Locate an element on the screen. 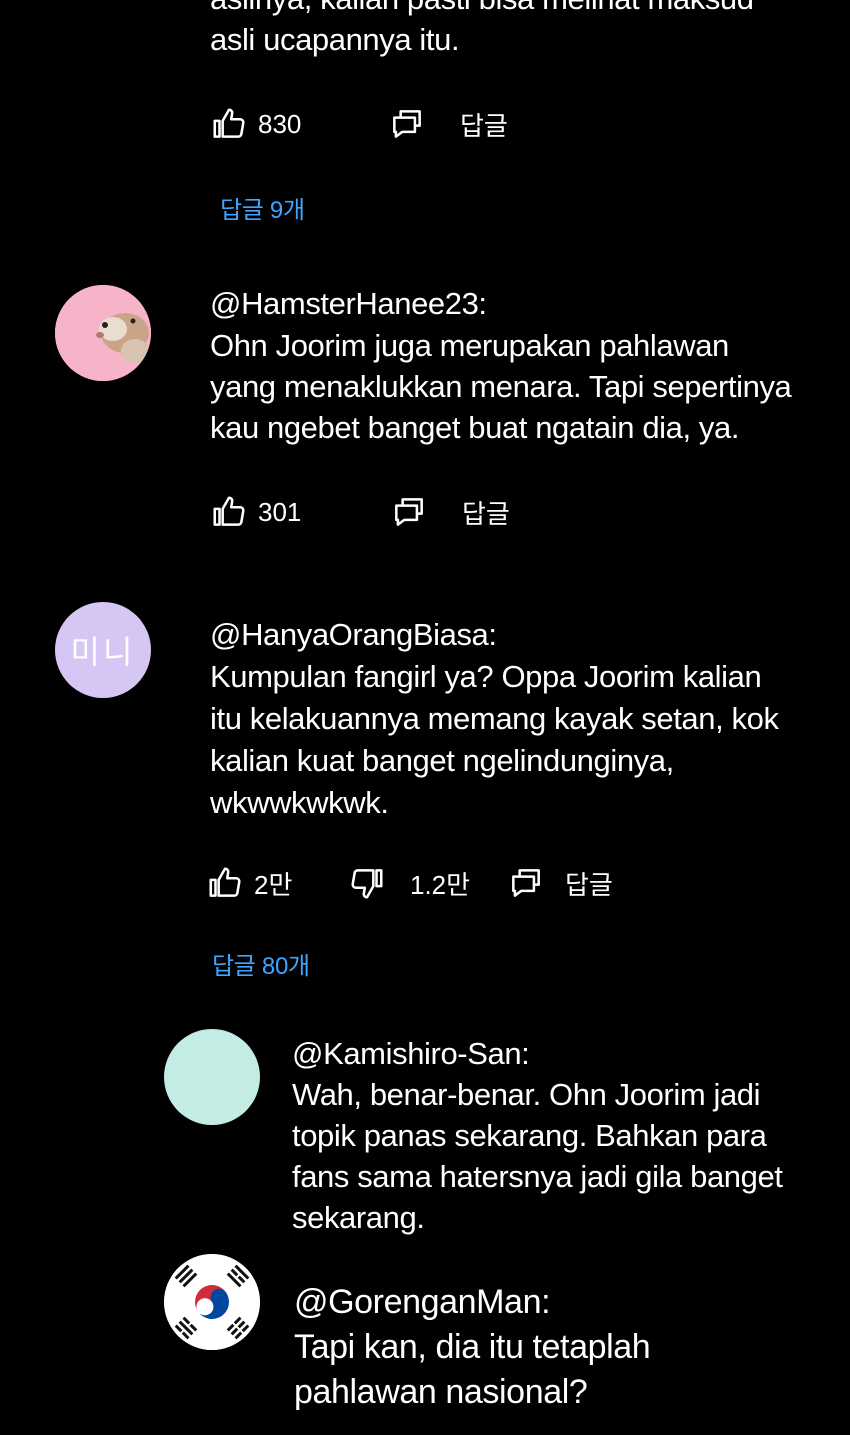 Image resolution: width=850 pixels, height=1435 pixels. reply-text-line: pahlawan nasional? is located at coordinates (441, 1392).